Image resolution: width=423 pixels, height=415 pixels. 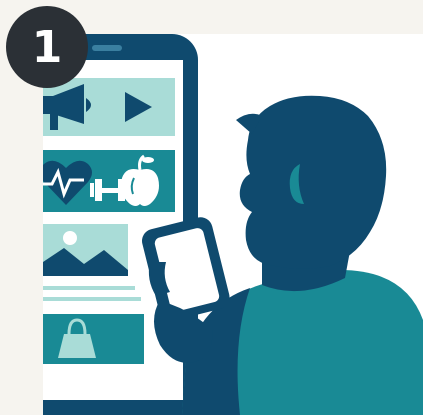 I want to click on step-number-badge: 1, so click(x=47, y=47).